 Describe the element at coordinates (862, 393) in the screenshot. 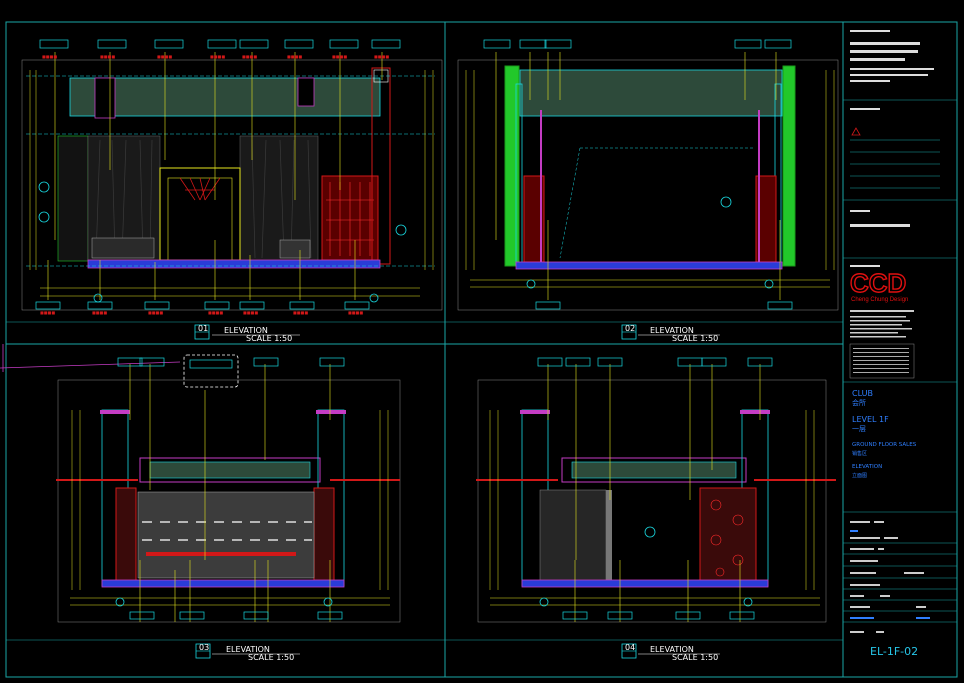

I see `project-name-en: CLUB` at that location.